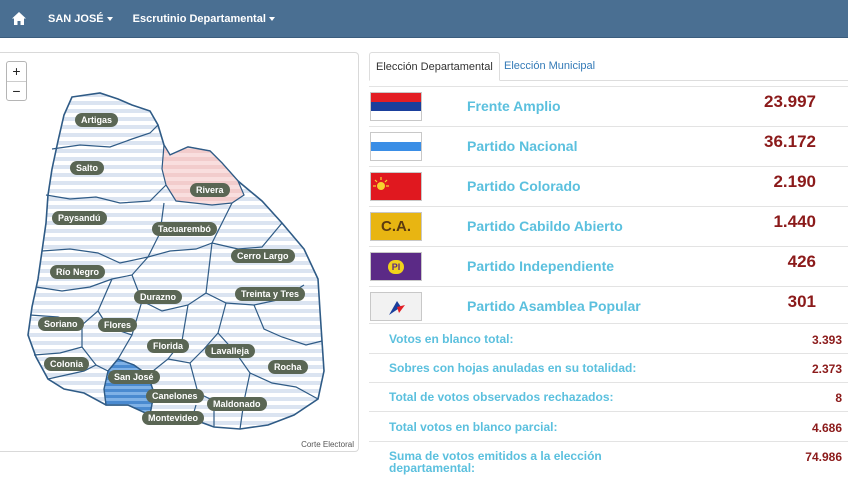 The width and height of the screenshot is (848, 490). I want to click on zoom-control: + −, so click(16, 81).